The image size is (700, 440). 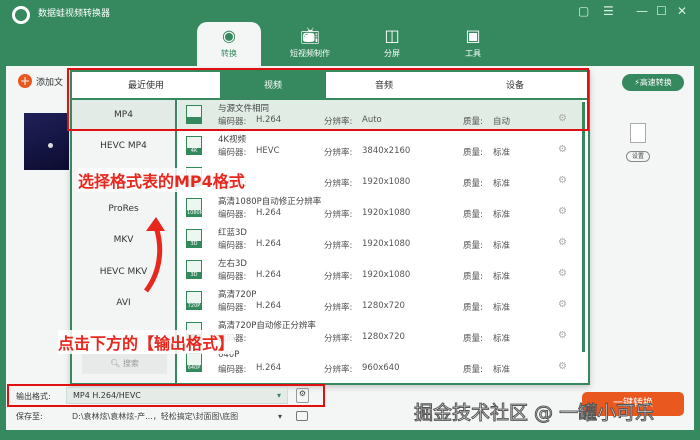 What do you see at coordinates (473, 53) in the screenshot?
I see `nav-label: 工具` at bounding box center [473, 53].